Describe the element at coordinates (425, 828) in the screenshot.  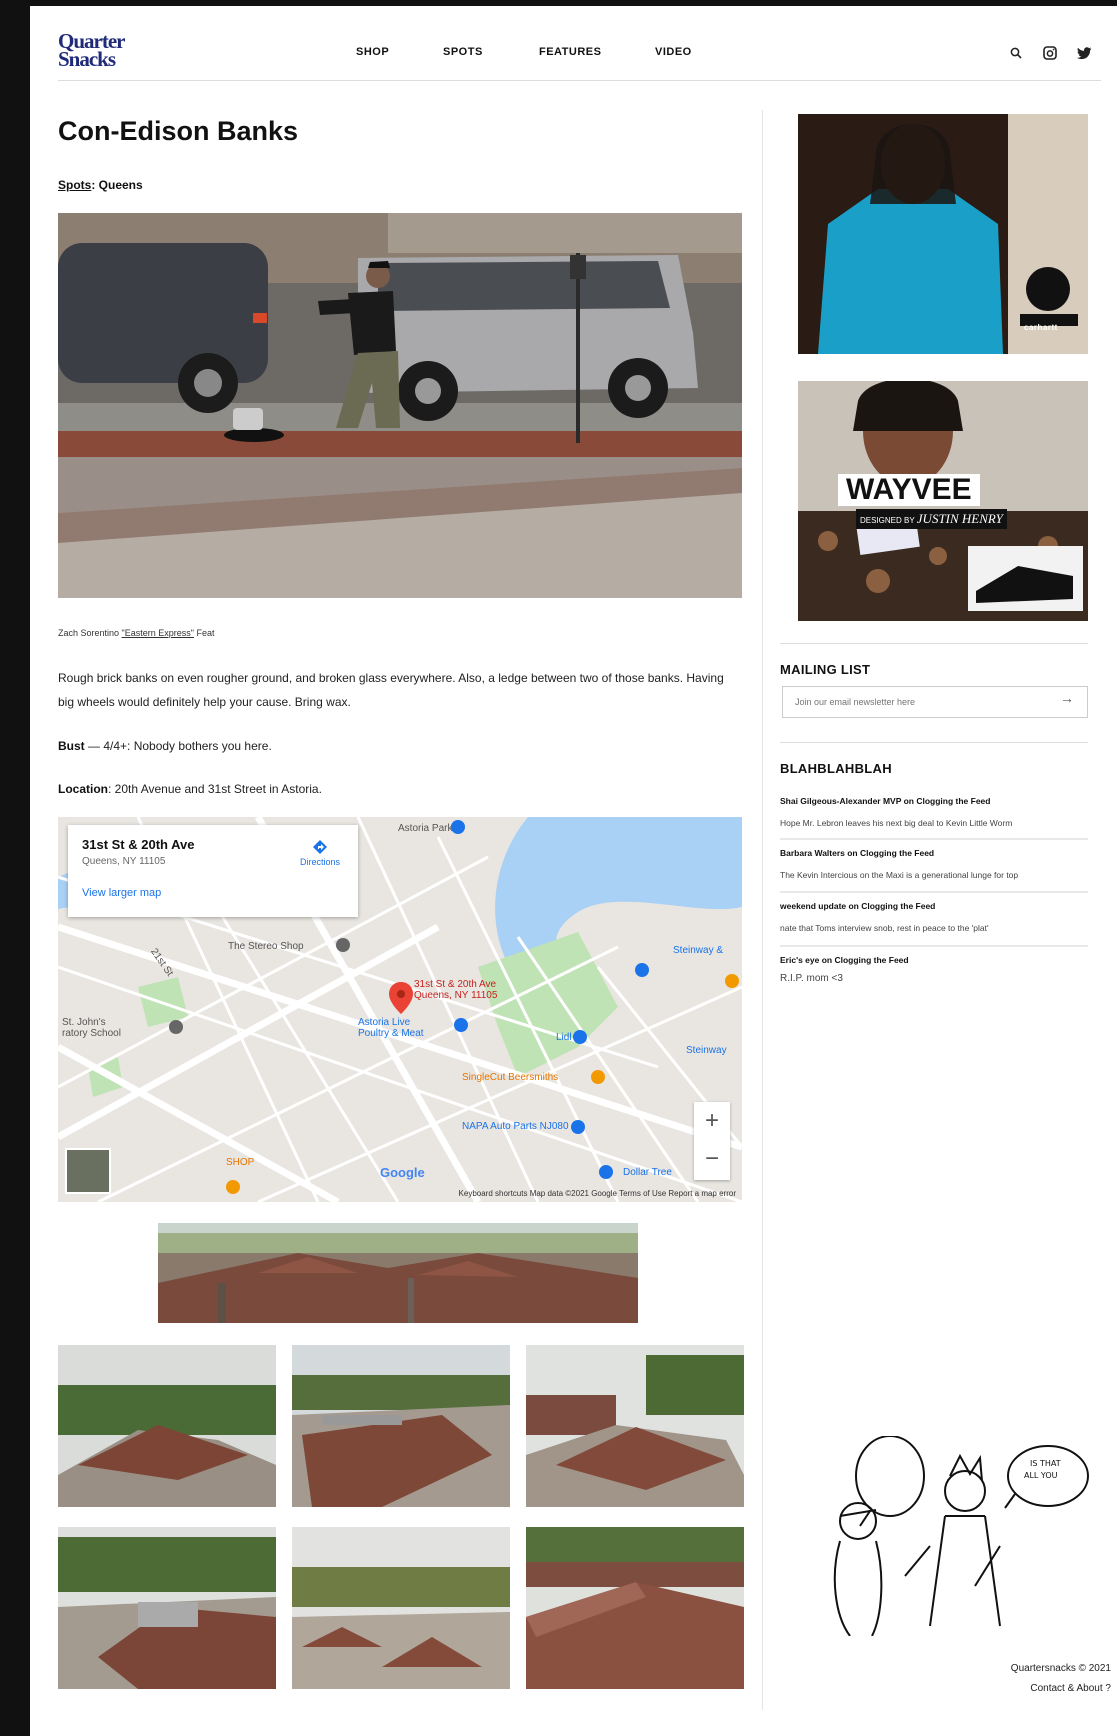
I see `map-label-astoria-park: Astoria Park` at that location.